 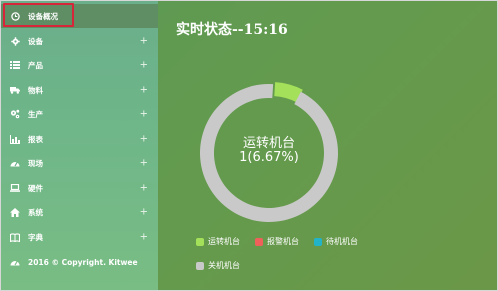 What do you see at coordinates (35, 139) in the screenshot?
I see `sidebar-item-label: 报表` at bounding box center [35, 139].